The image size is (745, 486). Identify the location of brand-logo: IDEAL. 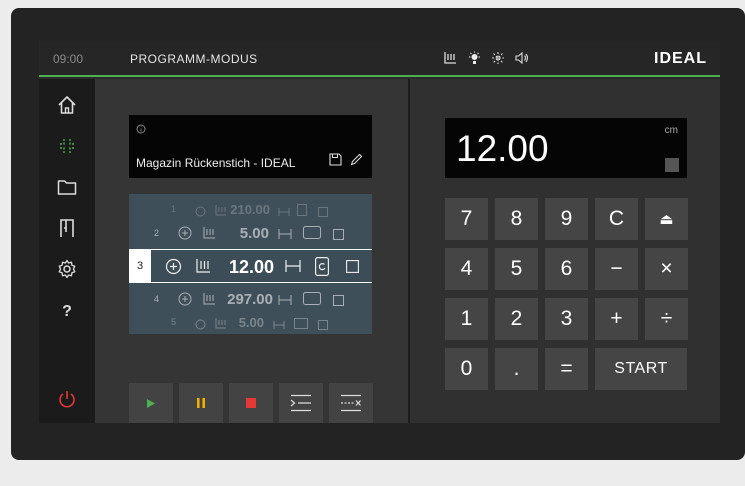
(680, 58).